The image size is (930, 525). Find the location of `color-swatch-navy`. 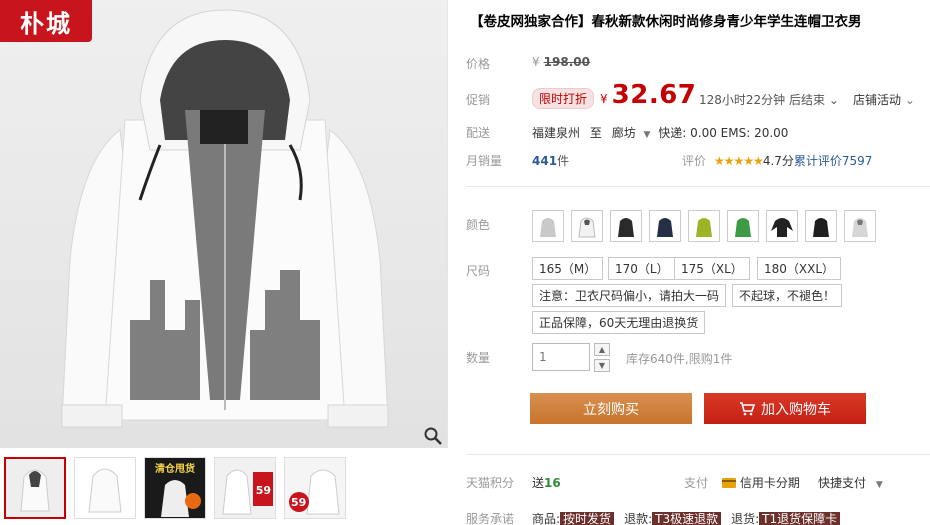

color-swatch-navy is located at coordinates (665, 226).